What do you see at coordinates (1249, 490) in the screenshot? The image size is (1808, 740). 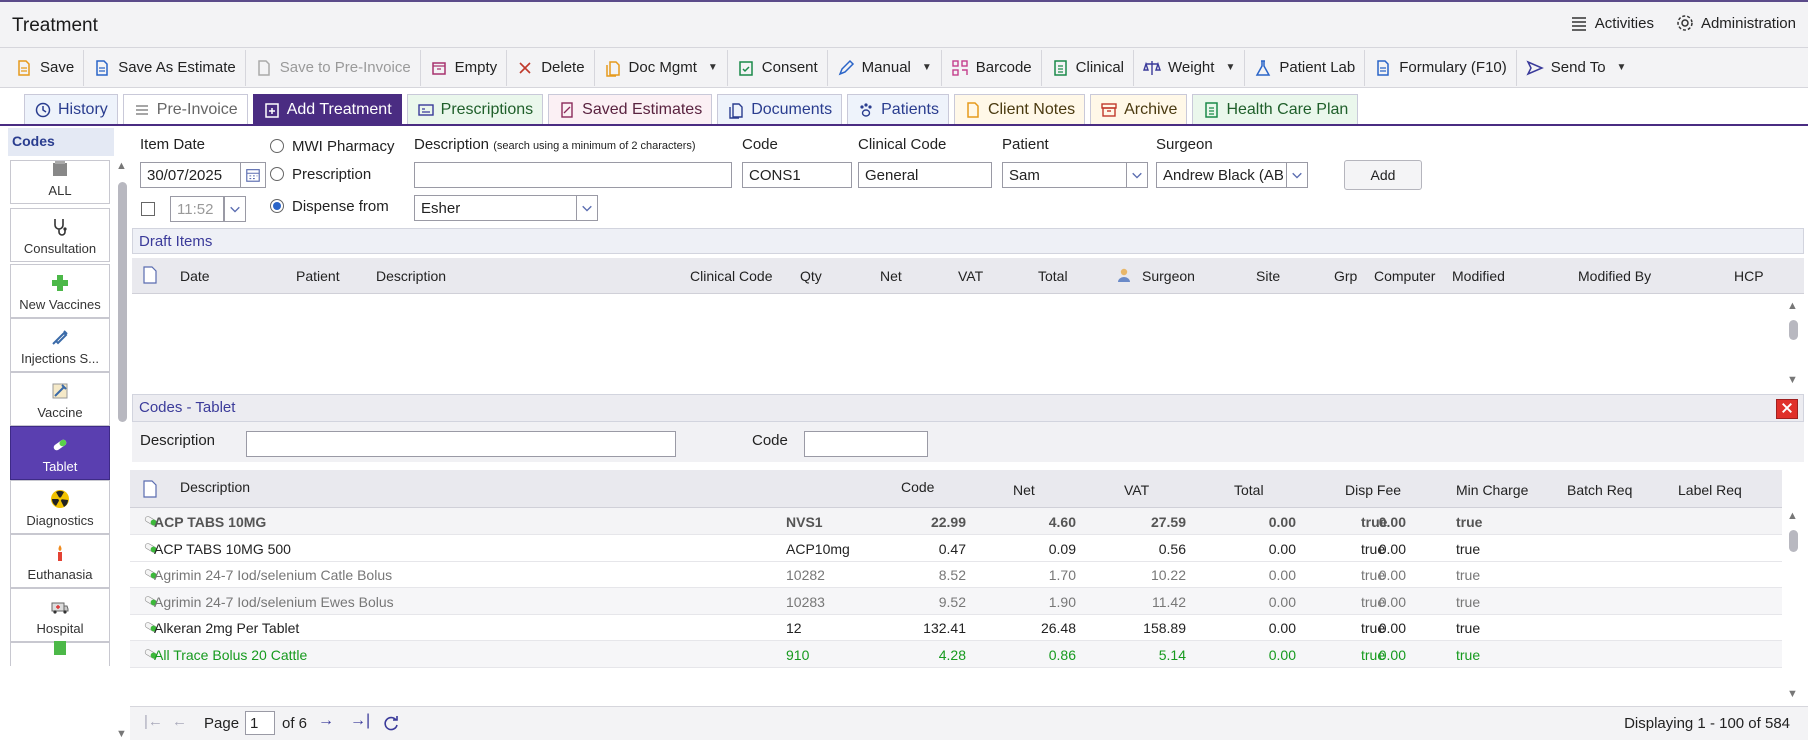 I see `column-header: Total` at bounding box center [1249, 490].